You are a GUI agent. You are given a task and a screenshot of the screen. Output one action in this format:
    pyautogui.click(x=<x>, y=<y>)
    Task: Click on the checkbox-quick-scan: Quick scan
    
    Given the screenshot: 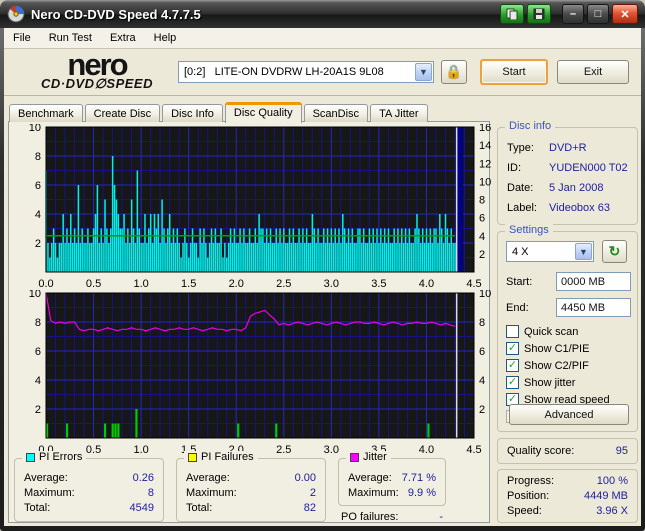 What is the action you would take?
    pyautogui.click(x=542, y=331)
    